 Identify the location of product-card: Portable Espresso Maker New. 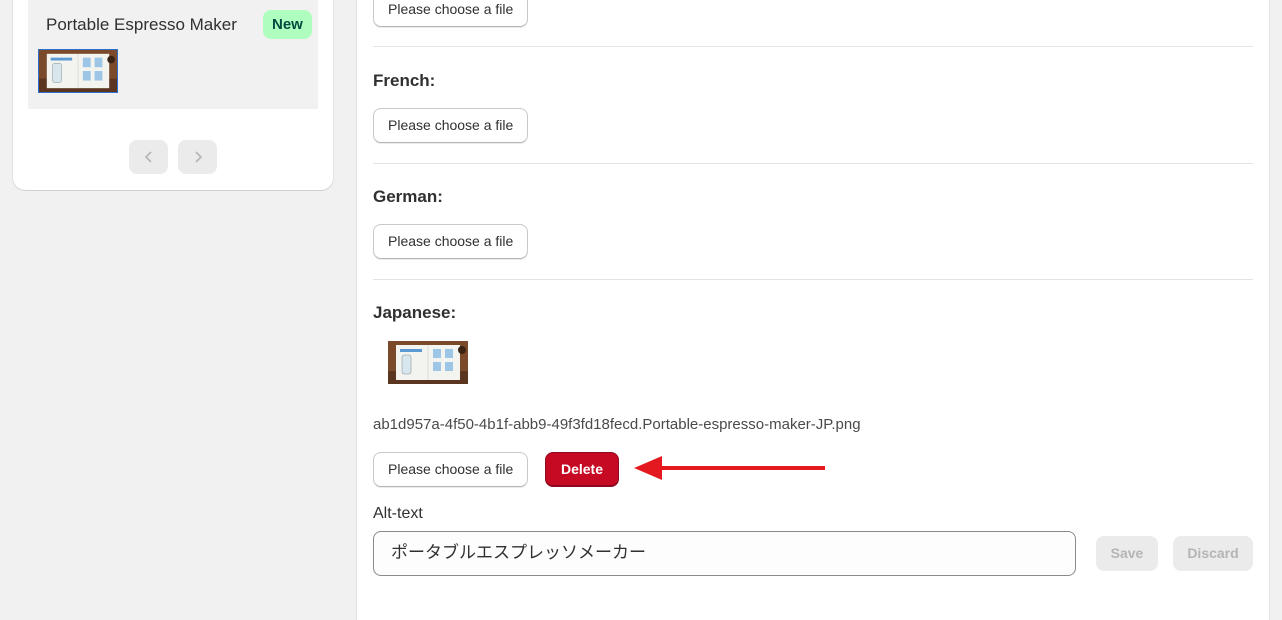
(173, 95).